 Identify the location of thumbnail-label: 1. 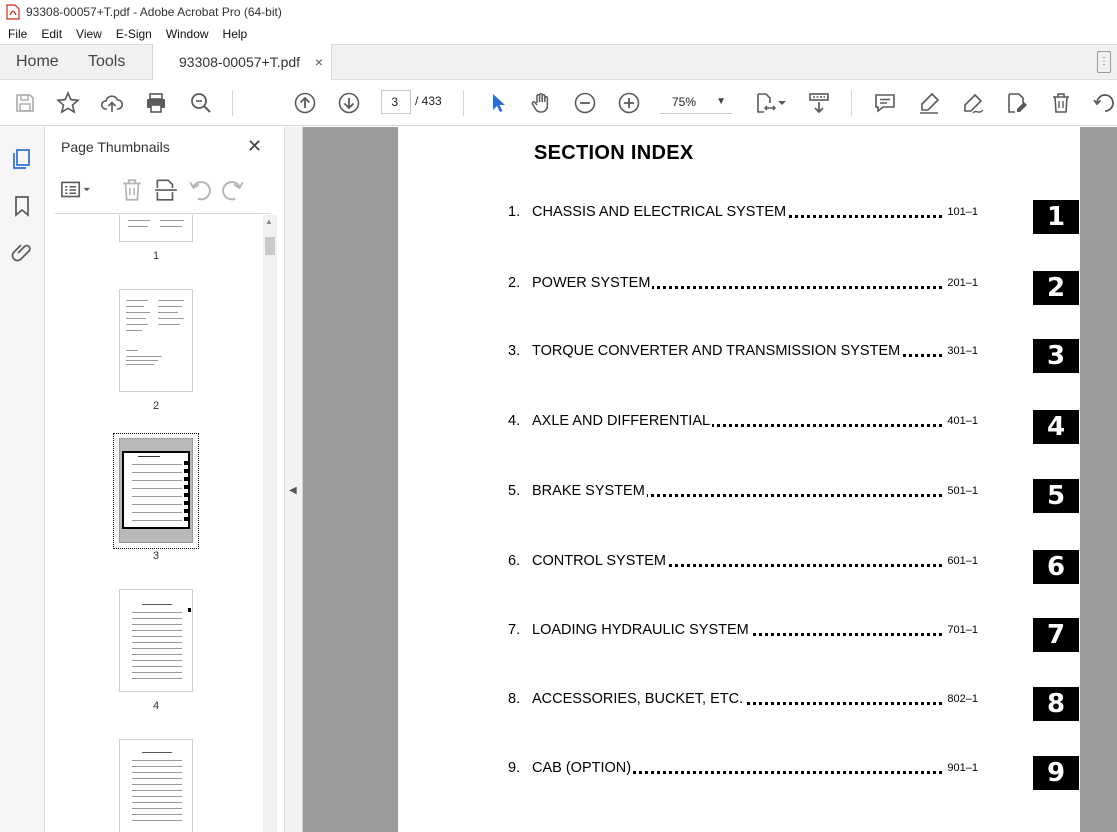
(156, 256).